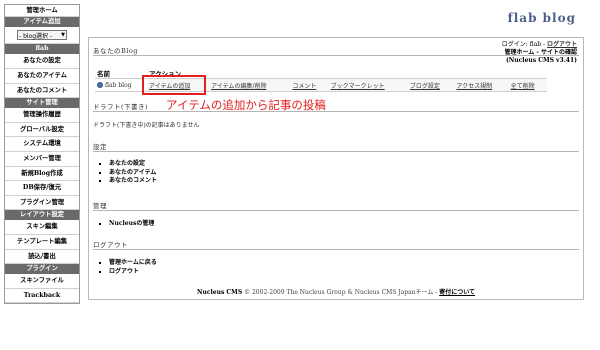  I want to click on blog-name-cell: flab blog, so click(121, 85).